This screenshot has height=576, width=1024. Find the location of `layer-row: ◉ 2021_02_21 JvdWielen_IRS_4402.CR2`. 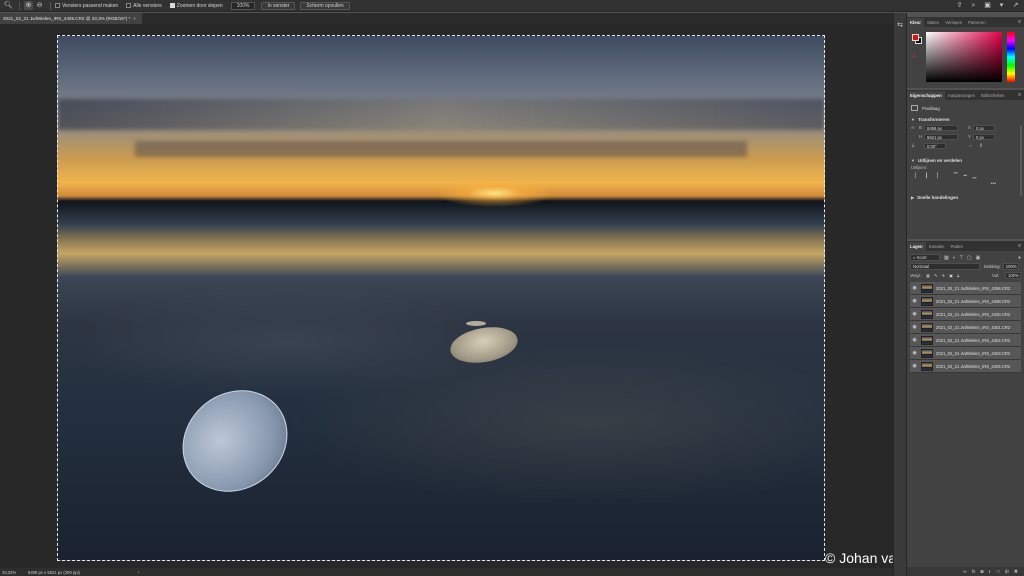

layer-row: ◉ 2021_02_21 JvdWielen_IRS_4402.CR2 is located at coordinates (965, 340).